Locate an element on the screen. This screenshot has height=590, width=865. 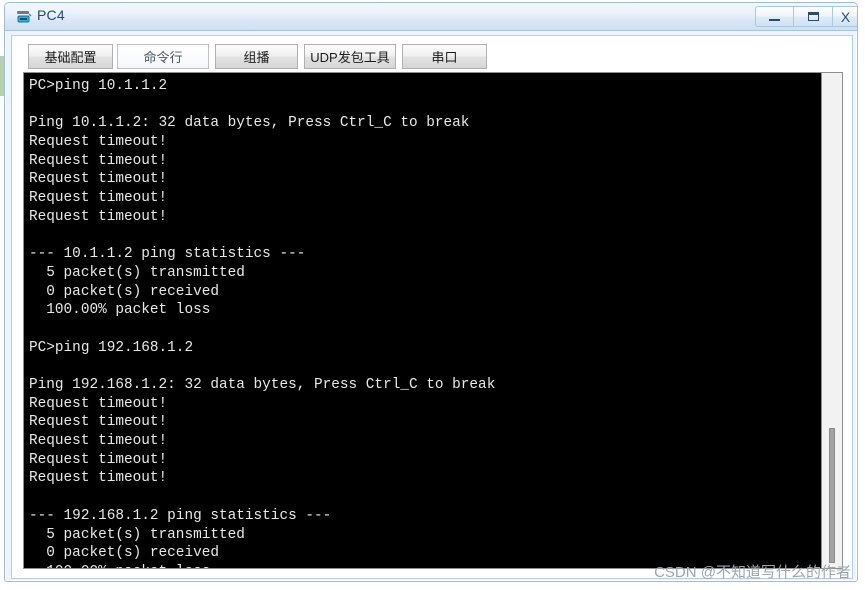
terminal-vertical-scrollbar is located at coordinates (831, 320).